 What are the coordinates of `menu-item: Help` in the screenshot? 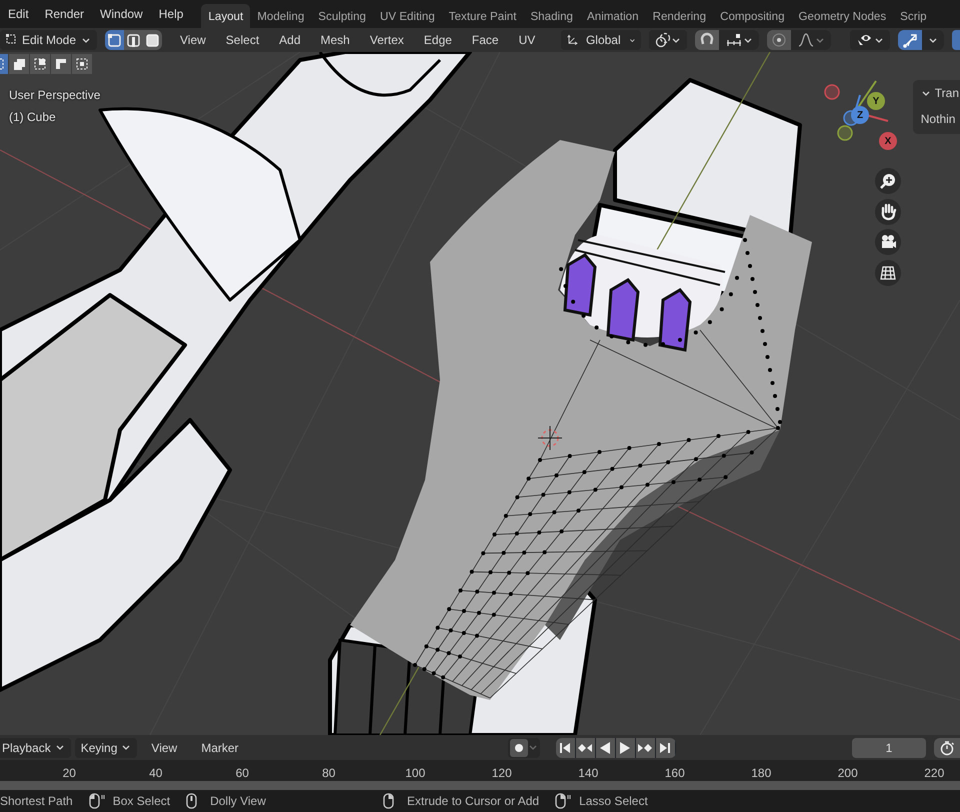 It's located at (171, 14).